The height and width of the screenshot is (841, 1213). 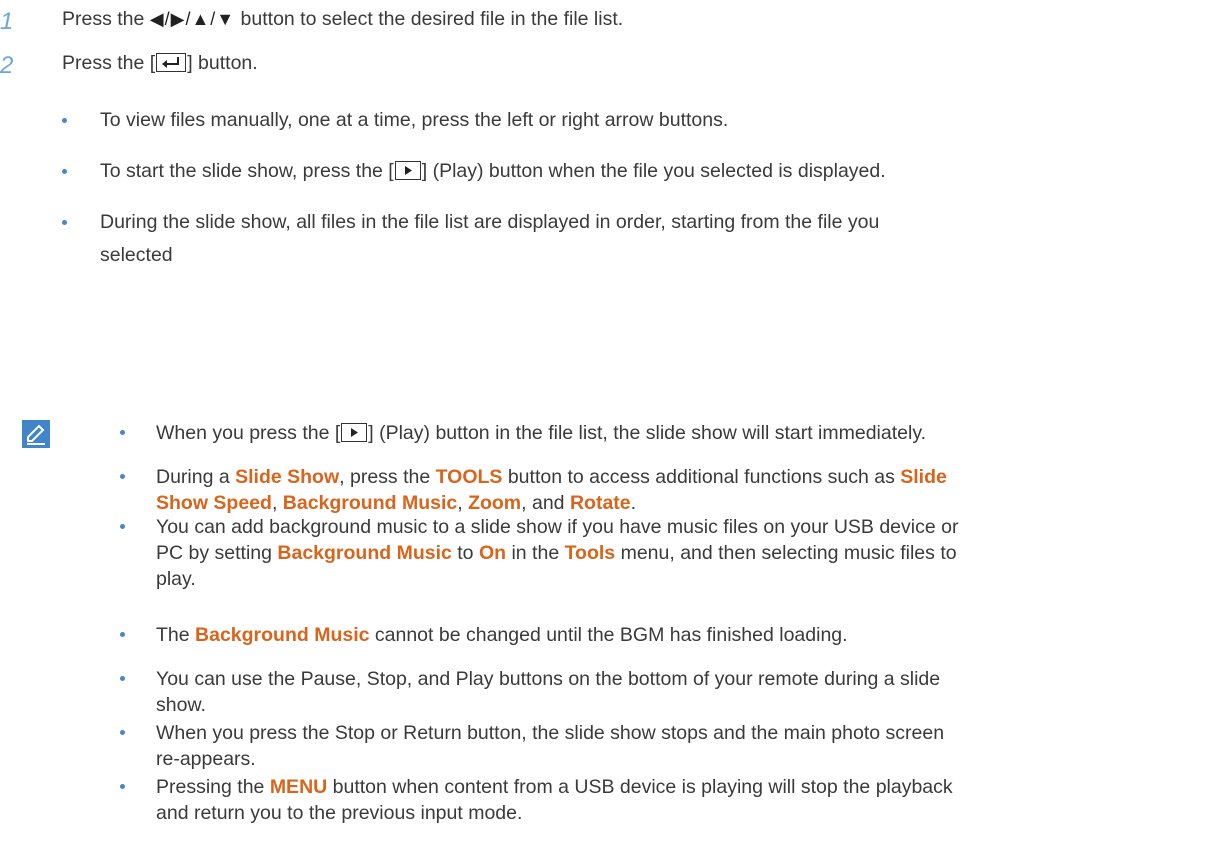 What do you see at coordinates (590, 553) in the screenshot?
I see `keyword: Tools` at bounding box center [590, 553].